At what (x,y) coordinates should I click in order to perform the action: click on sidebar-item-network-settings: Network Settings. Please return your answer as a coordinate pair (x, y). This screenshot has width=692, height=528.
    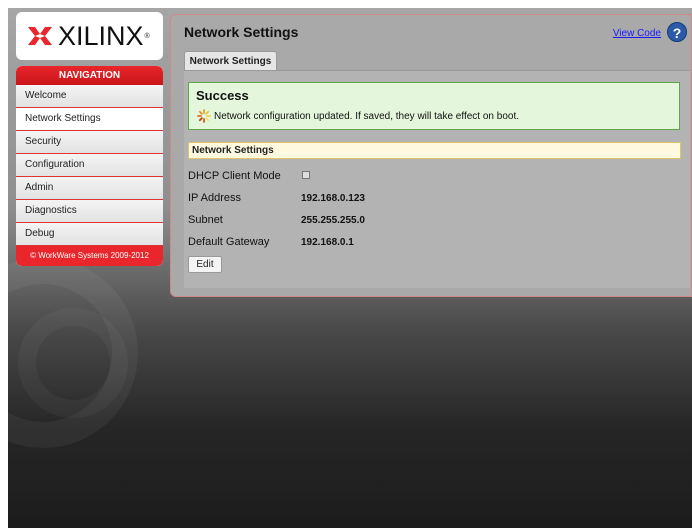
    Looking at the image, I should click on (89, 119).